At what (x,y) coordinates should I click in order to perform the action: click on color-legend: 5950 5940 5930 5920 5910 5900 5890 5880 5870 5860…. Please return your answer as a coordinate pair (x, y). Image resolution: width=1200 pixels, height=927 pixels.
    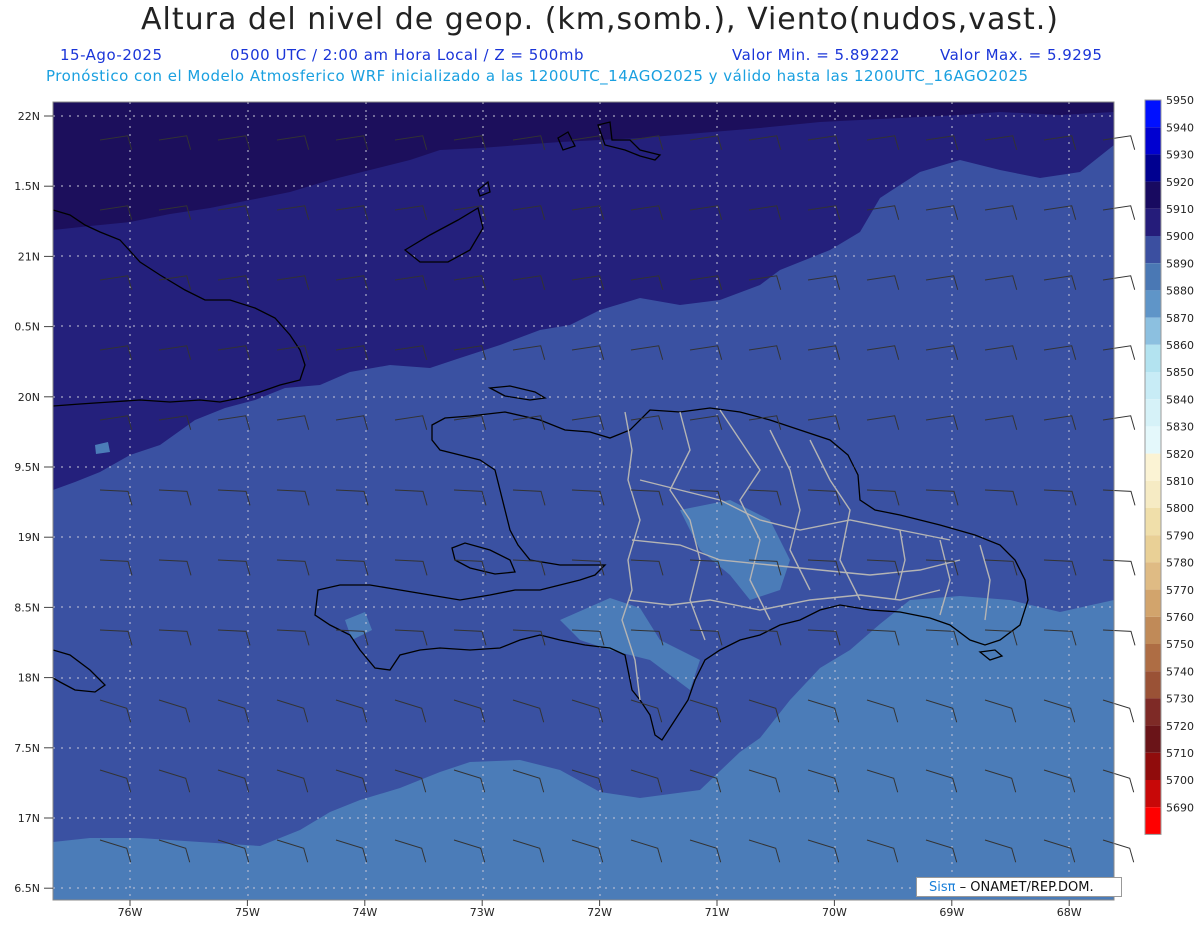
    Looking at the image, I should click on (1169, 464).